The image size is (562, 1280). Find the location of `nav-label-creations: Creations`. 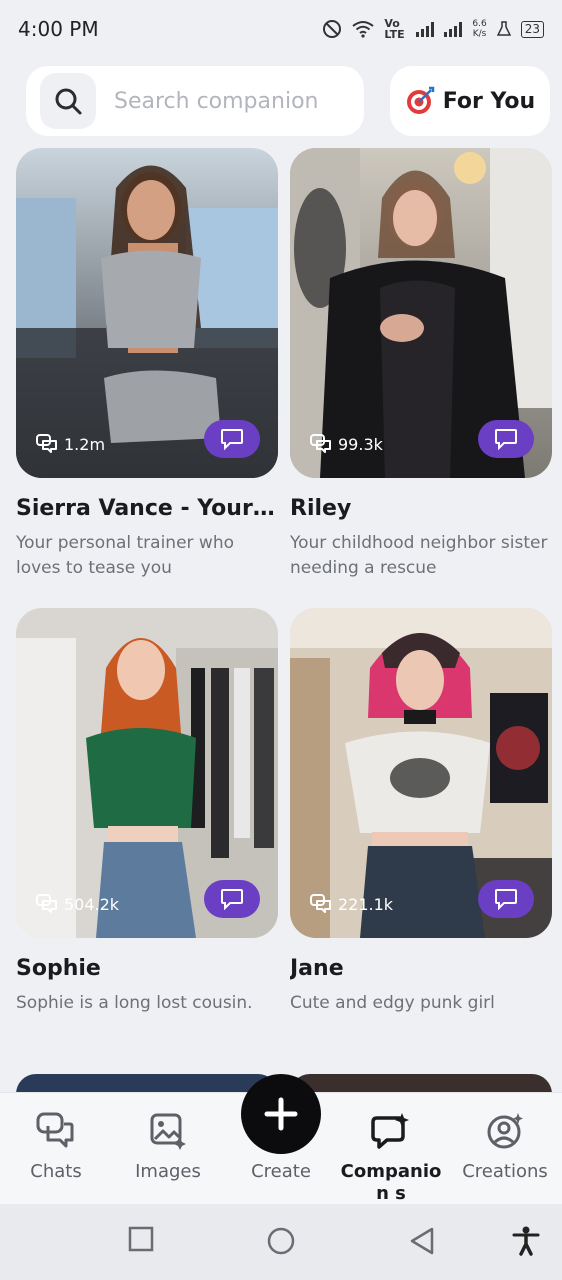

nav-label-creations: Creations is located at coordinates (505, 1171).